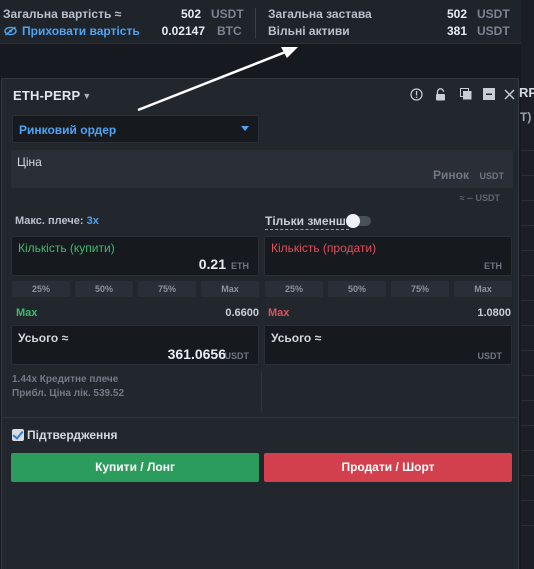 Image resolution: width=534 pixels, height=569 pixels. I want to click on annotation-arrow, so click(217, 79).